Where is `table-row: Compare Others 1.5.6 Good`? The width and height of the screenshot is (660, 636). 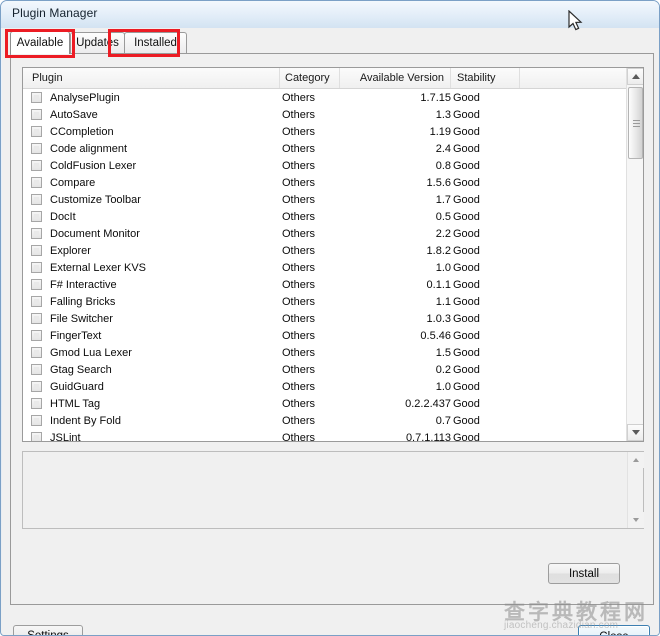
table-row: Compare Others 1.5.6 Good is located at coordinates (325, 182).